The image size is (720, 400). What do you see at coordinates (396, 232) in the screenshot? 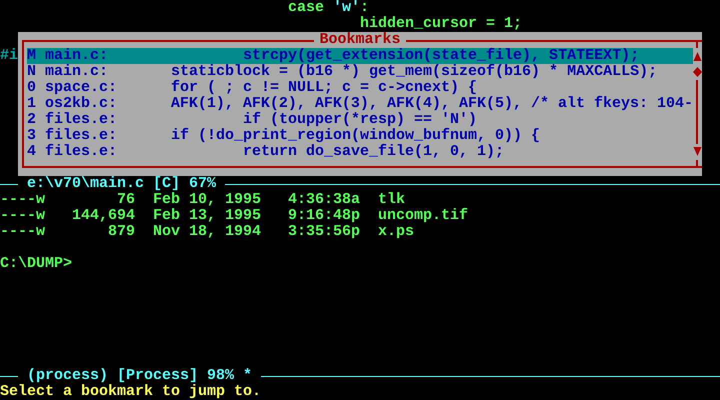
I see `file-name: x.ps` at bounding box center [396, 232].